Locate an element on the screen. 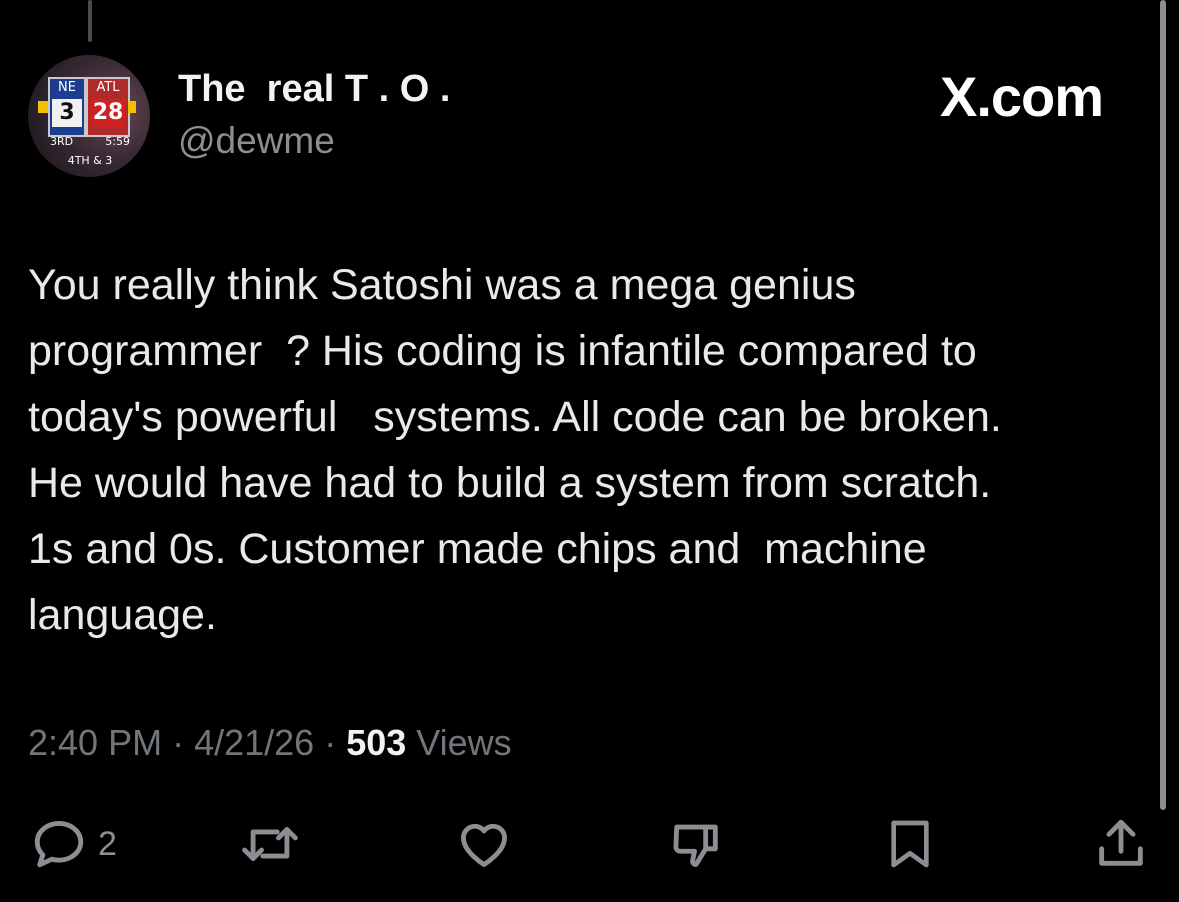  x-com-watermark: X.com is located at coordinates (1022, 96).